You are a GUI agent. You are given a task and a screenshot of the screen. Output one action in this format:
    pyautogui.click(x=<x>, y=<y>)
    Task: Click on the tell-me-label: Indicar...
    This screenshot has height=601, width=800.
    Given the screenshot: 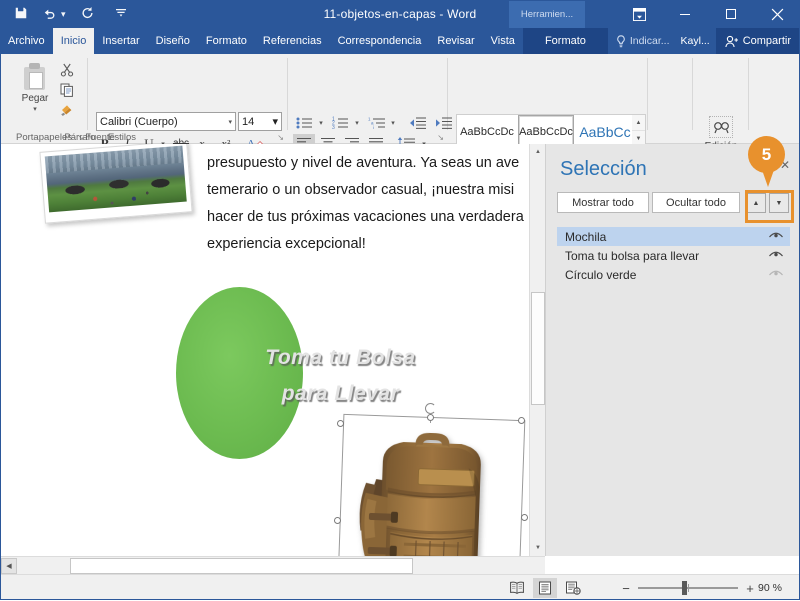 What is the action you would take?
    pyautogui.click(x=649, y=41)
    